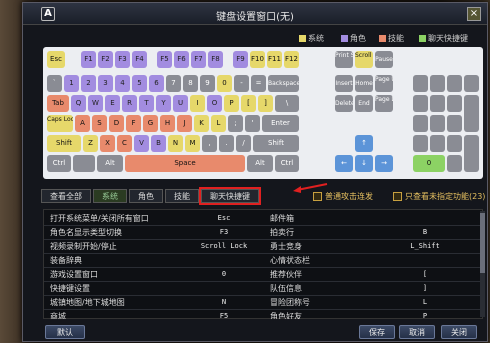 This screenshot has width=490, height=343. I want to click on table-row: 视频录制开始/停止 Scroll Lock 勇士竞身 L_Shift, so click(263, 246).